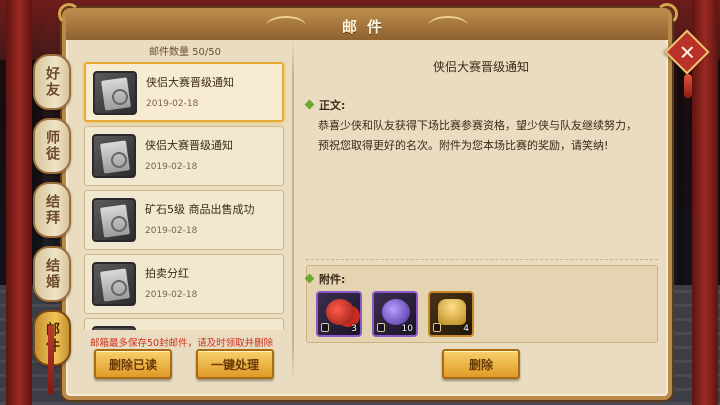 The image size is (720, 405). I want to click on fruit-item-icon, so click(340, 312).